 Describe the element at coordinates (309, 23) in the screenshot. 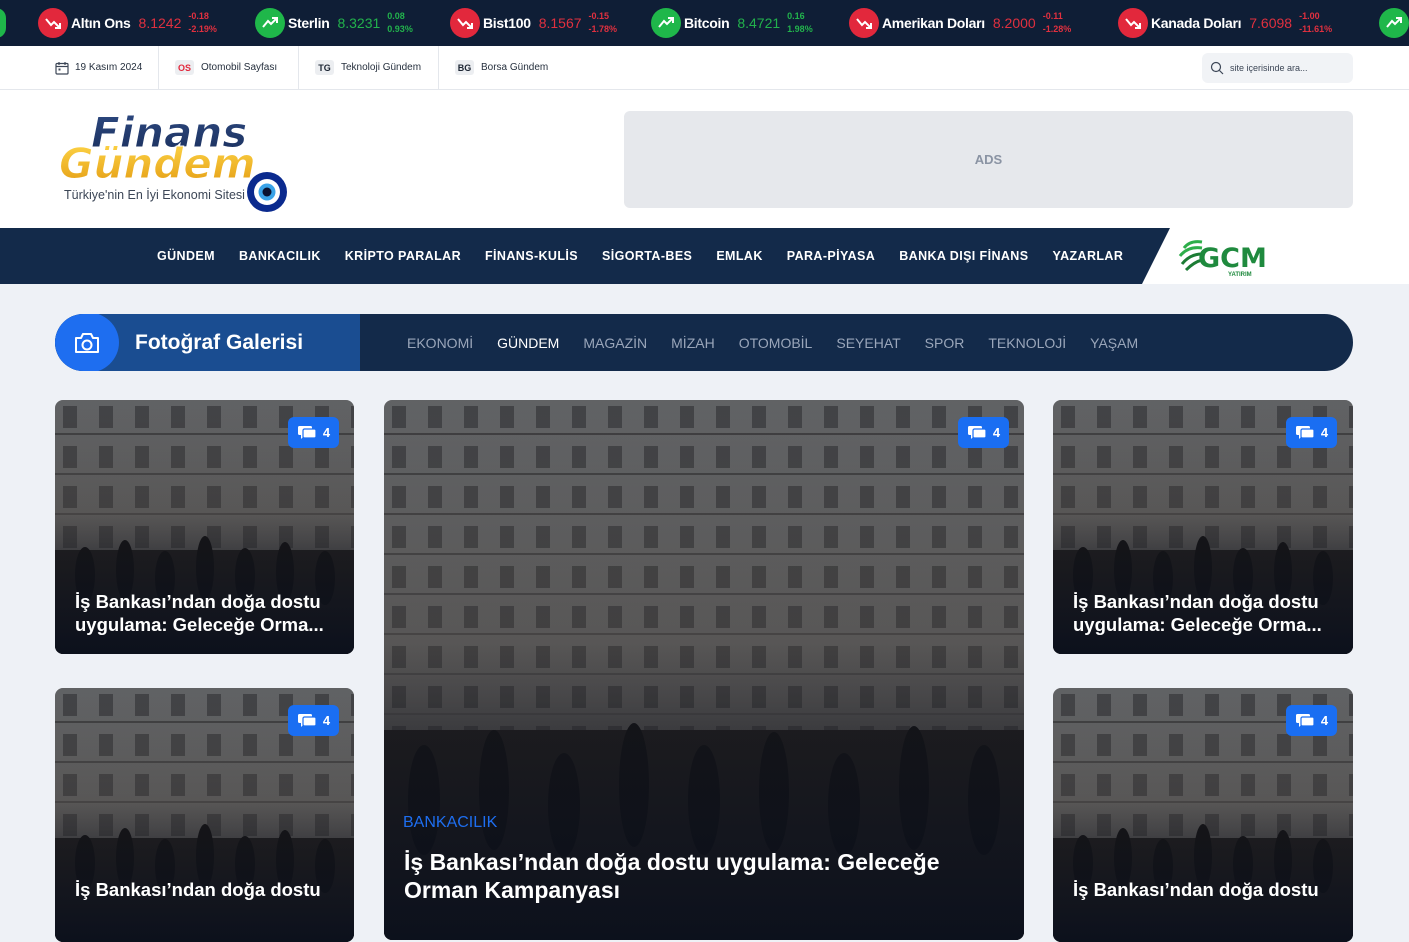

I see `ticker-name: Sterlin` at that location.